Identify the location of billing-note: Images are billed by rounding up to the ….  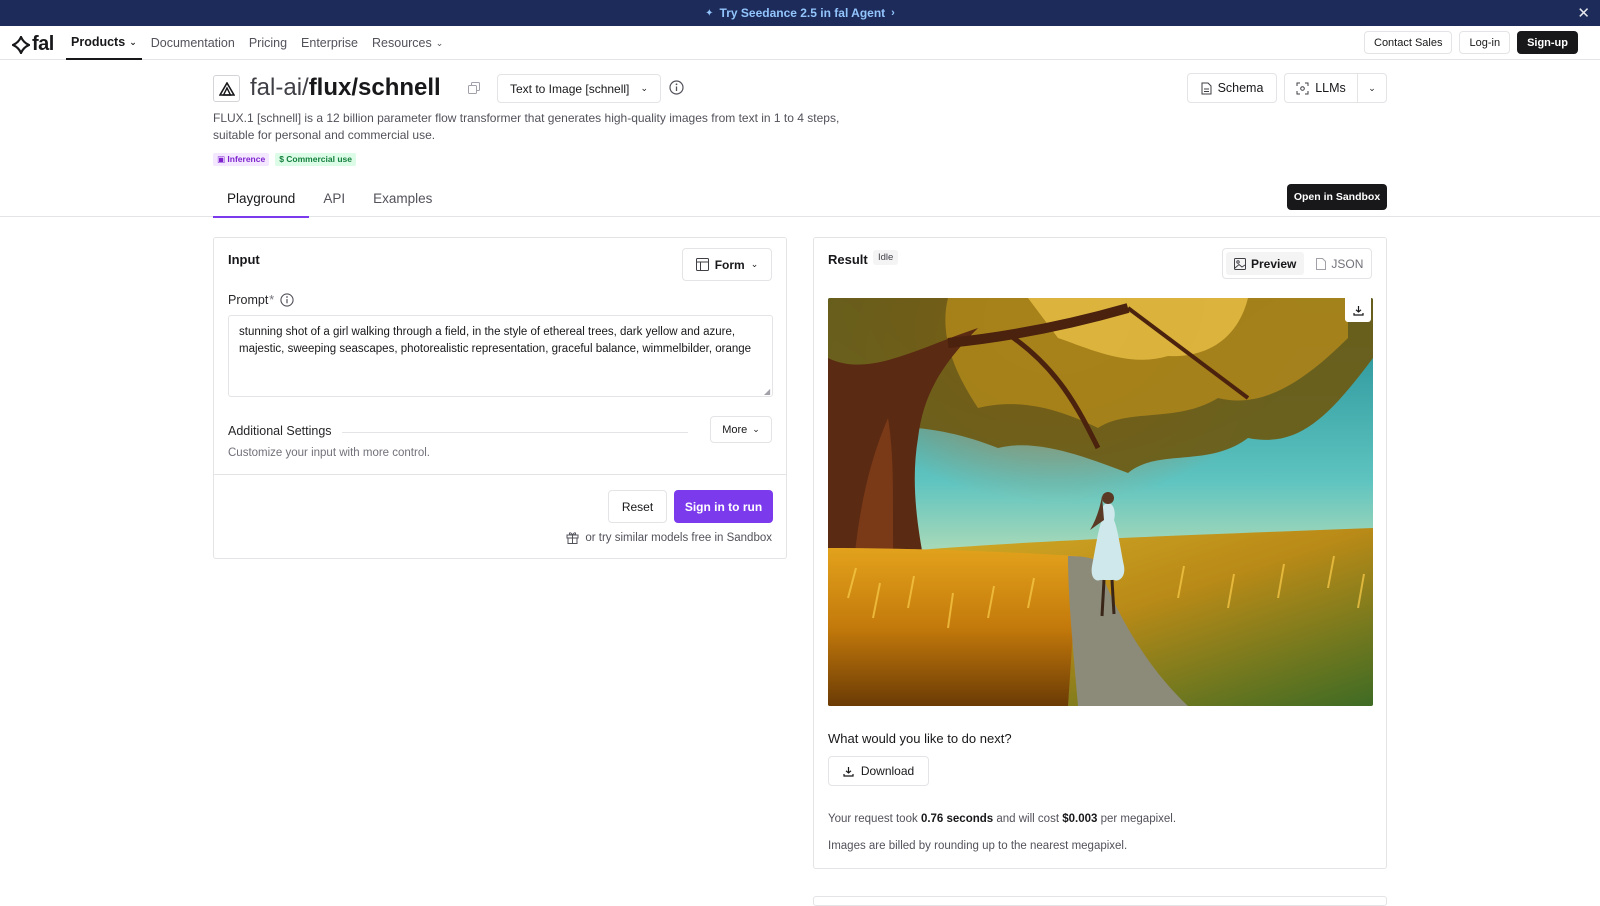
(978, 846).